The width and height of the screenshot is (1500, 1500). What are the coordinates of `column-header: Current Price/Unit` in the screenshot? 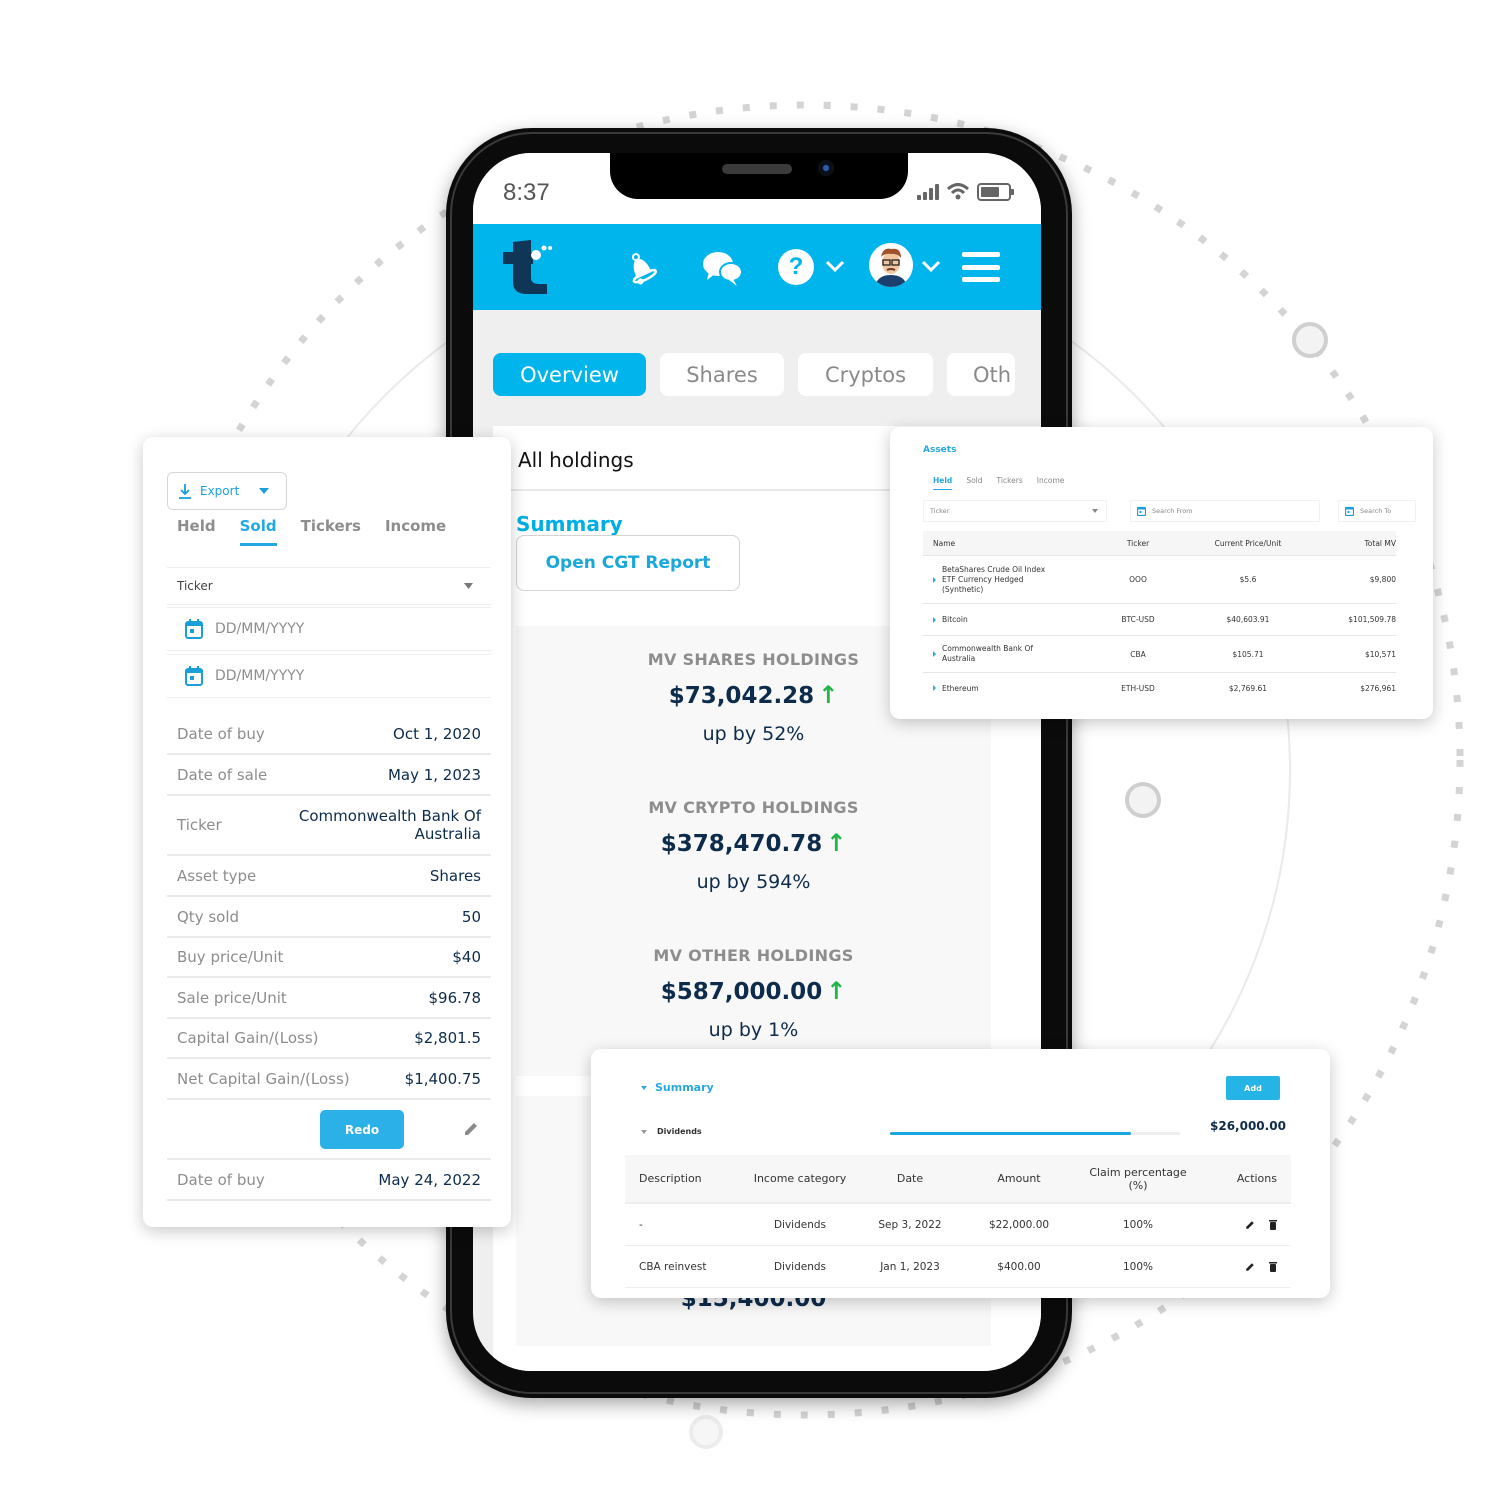 It's located at (1248, 543).